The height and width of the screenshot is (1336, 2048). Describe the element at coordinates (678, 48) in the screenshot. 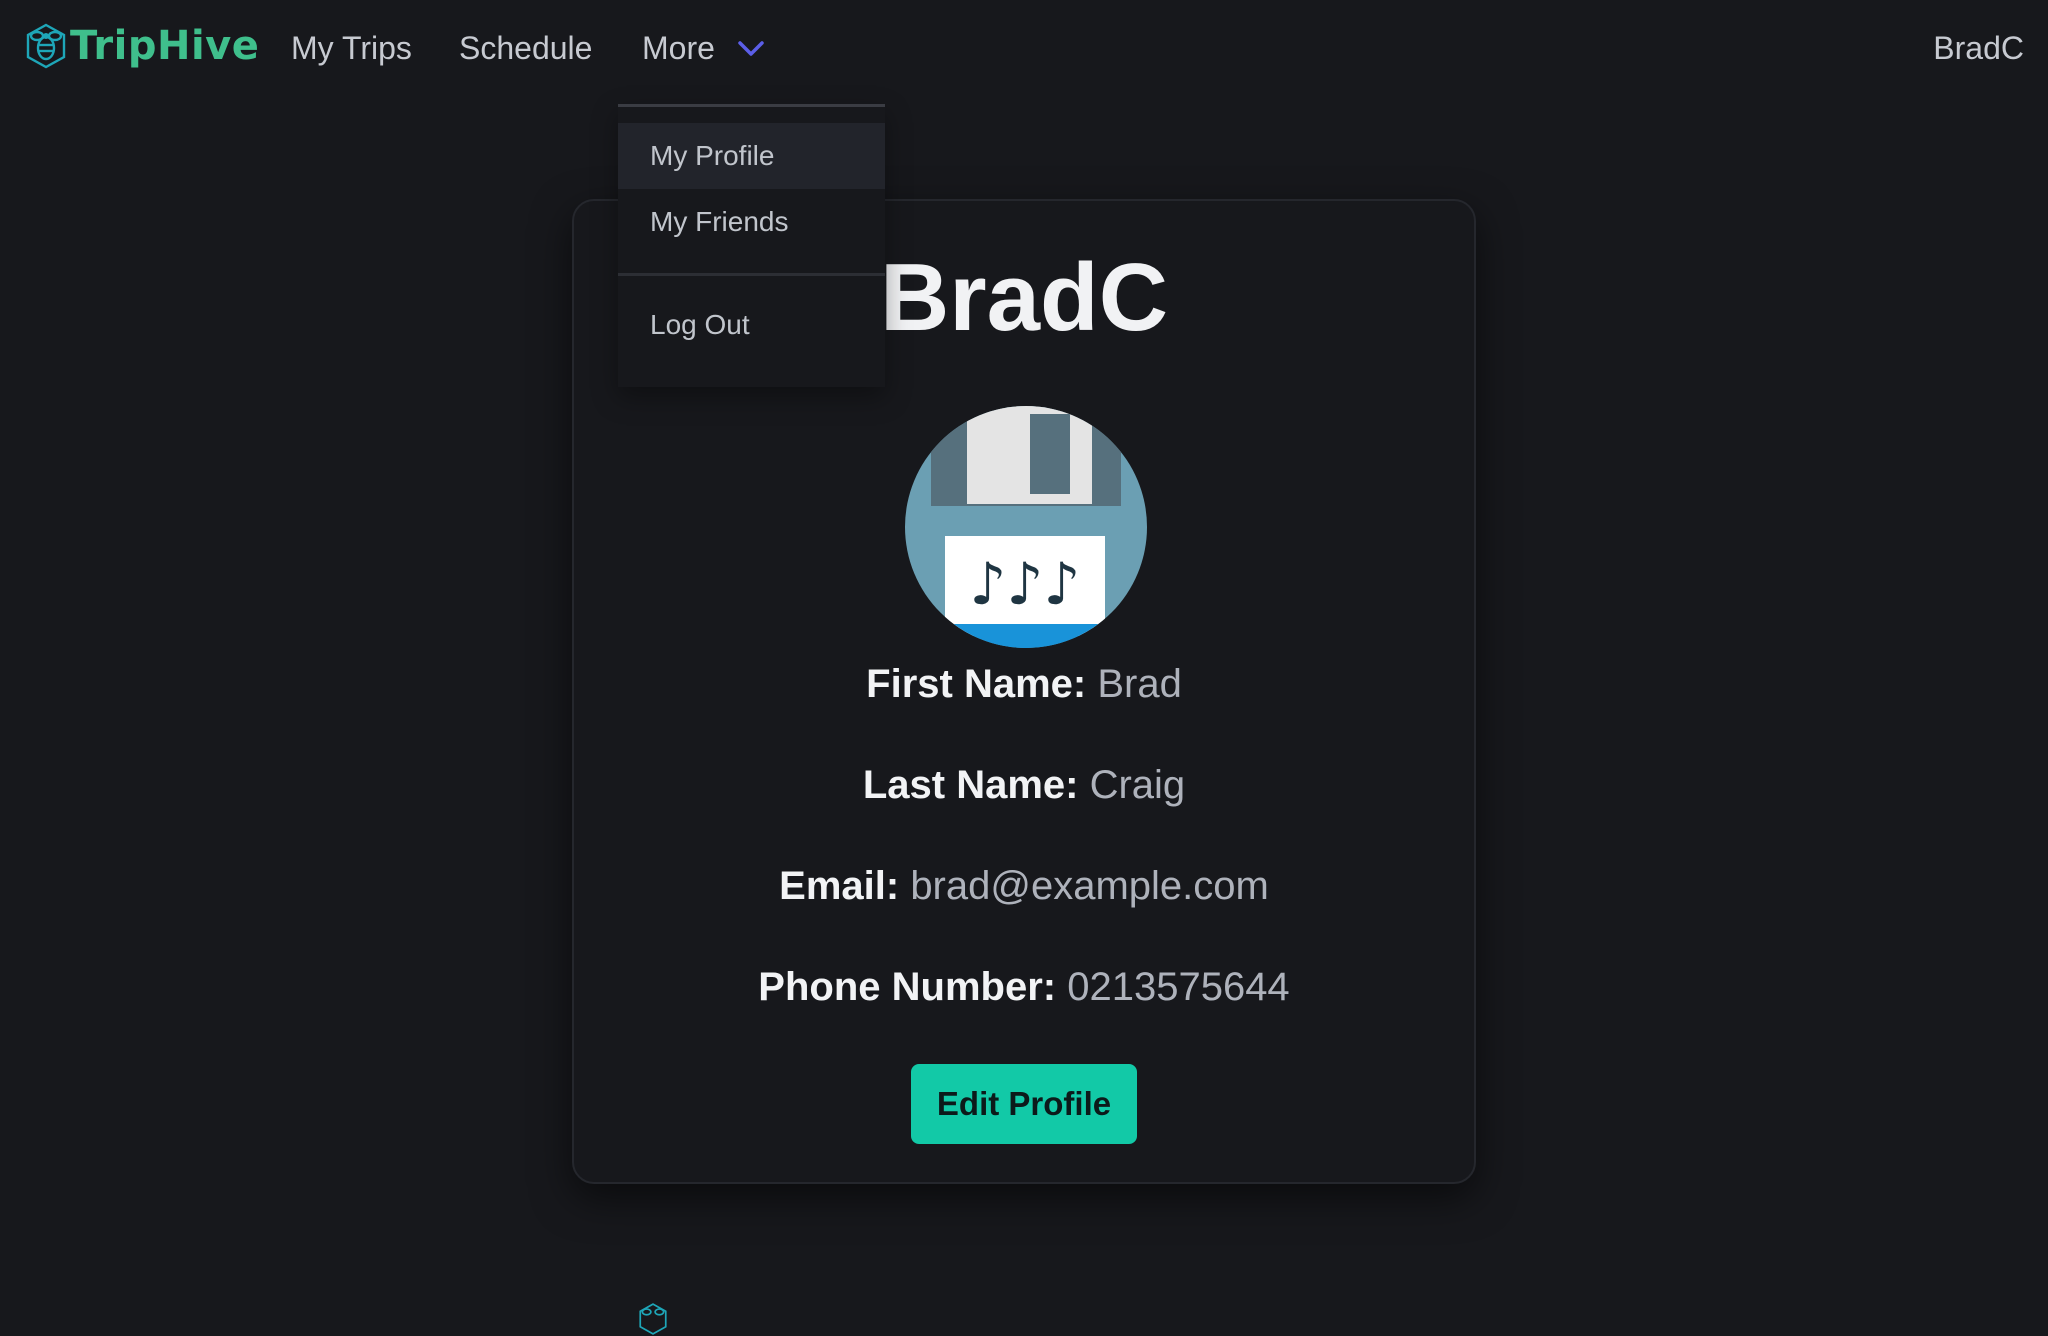

I see `nav-more-label: More` at that location.